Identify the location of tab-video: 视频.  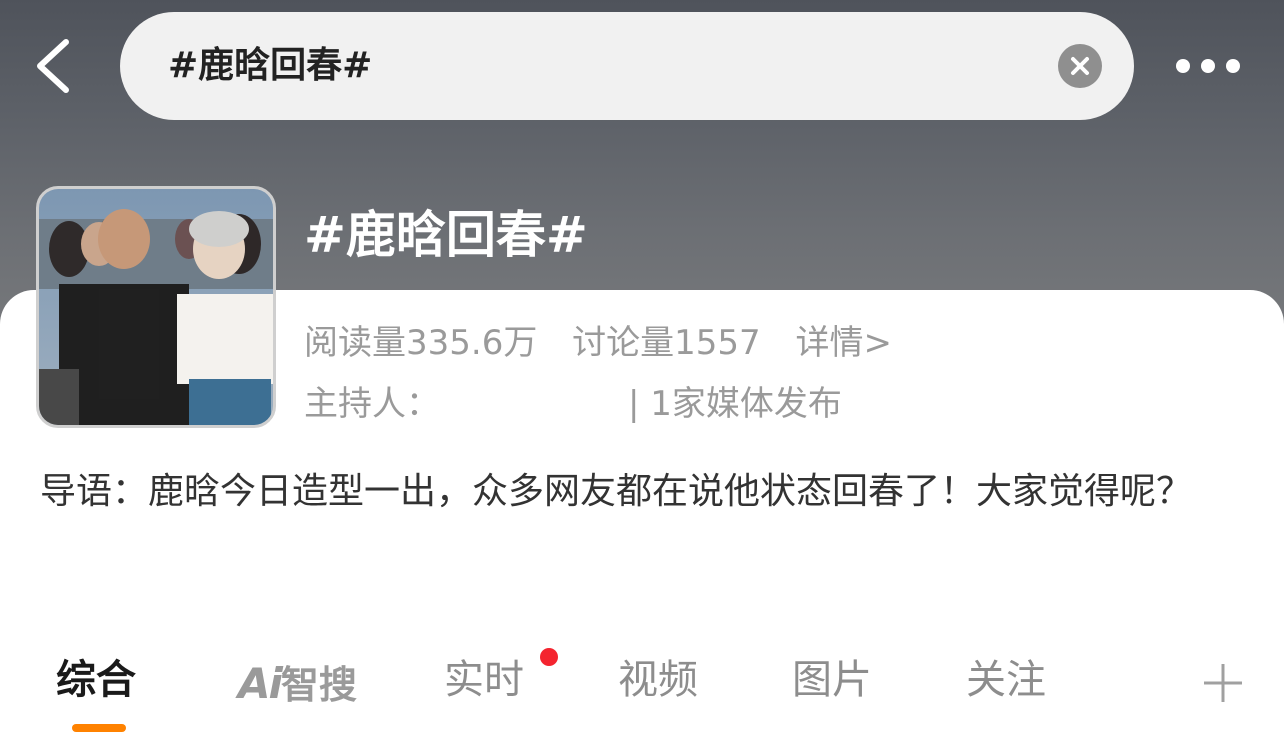
(658, 680).